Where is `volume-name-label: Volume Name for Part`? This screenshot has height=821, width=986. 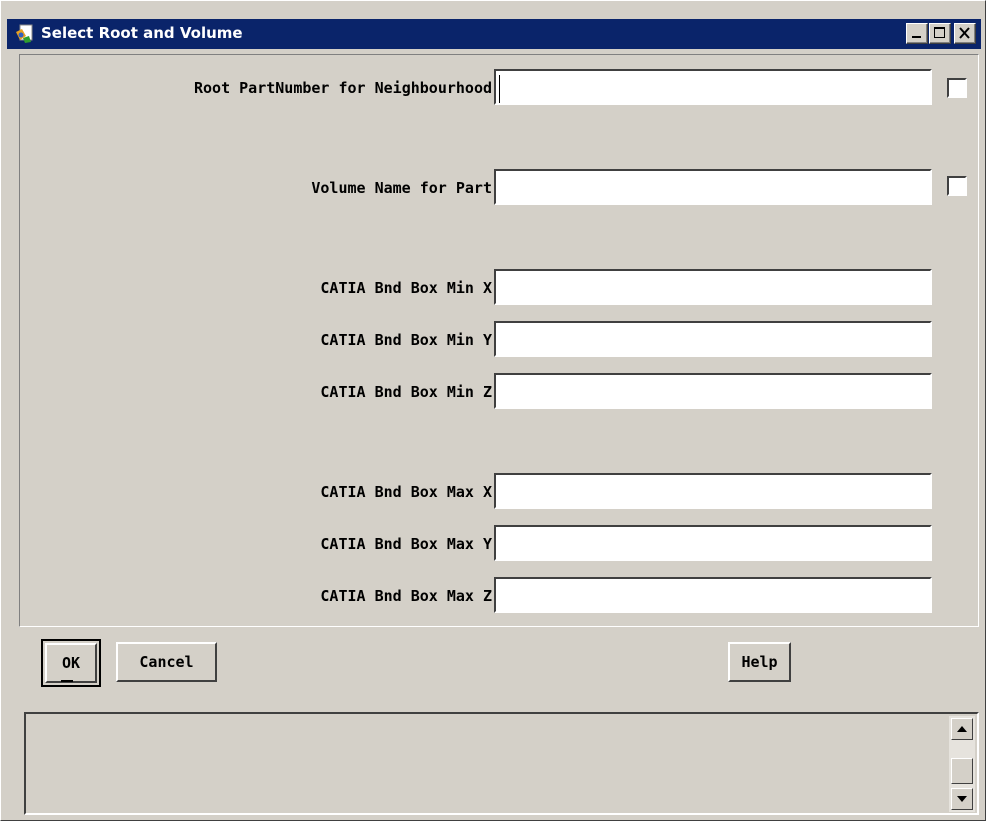 volume-name-label: Volume Name for Part is located at coordinates (401, 188).